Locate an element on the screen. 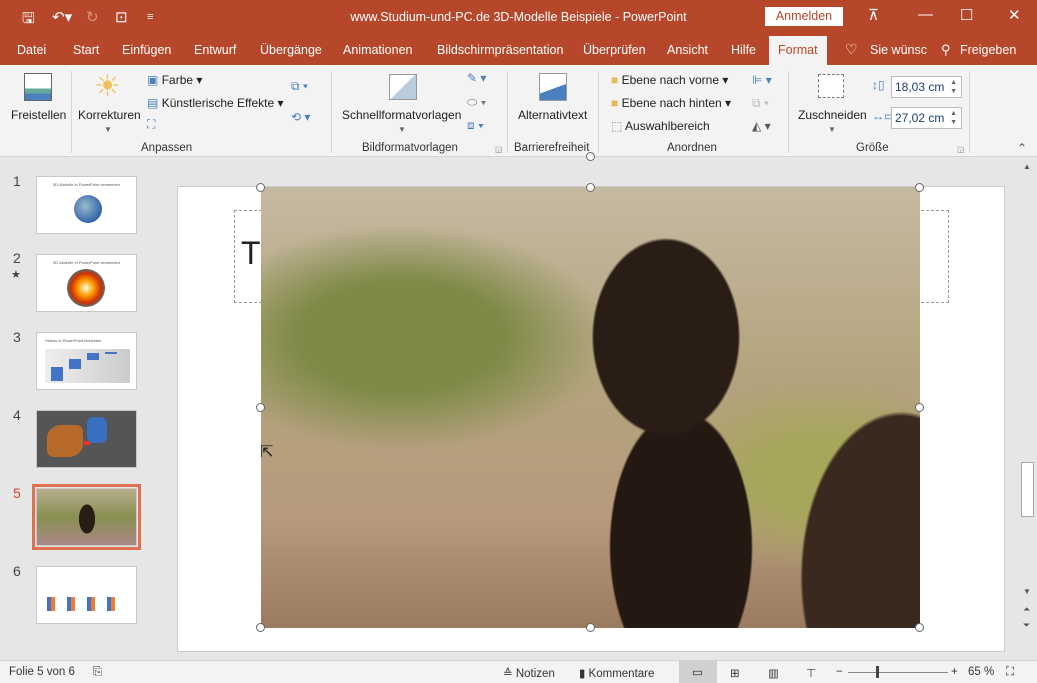  bring-forward-label: Ebene nach vorne is located at coordinates (670, 80).